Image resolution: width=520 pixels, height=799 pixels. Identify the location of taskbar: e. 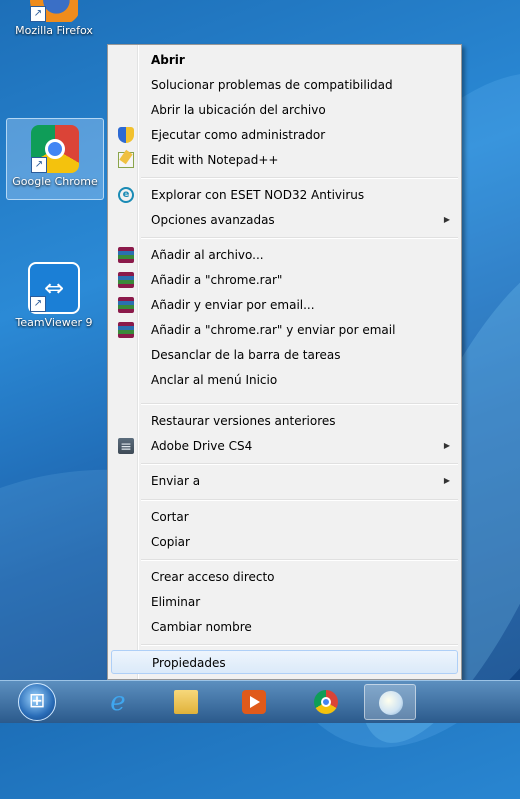
(260, 701).